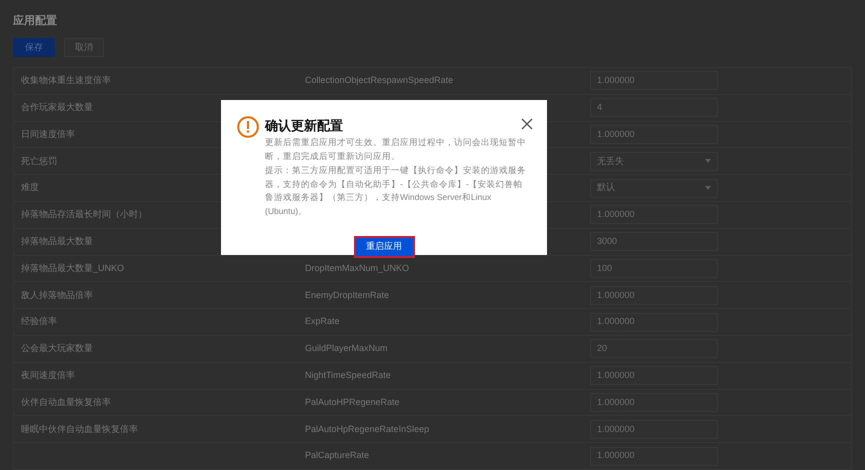 This screenshot has width=865, height=470. What do you see at coordinates (396, 191) in the screenshot?
I see `dialog-message: 提示：第三方应用配置可适用于一键【执行命令】安装的游戏服务器，支持的命令为【自动化助手】-【公共命令库】-【安装幻兽帕鲁游戏服务器】（第三方），支持Windows Server和Linux (Ubuntu)。` at bounding box center [396, 191].